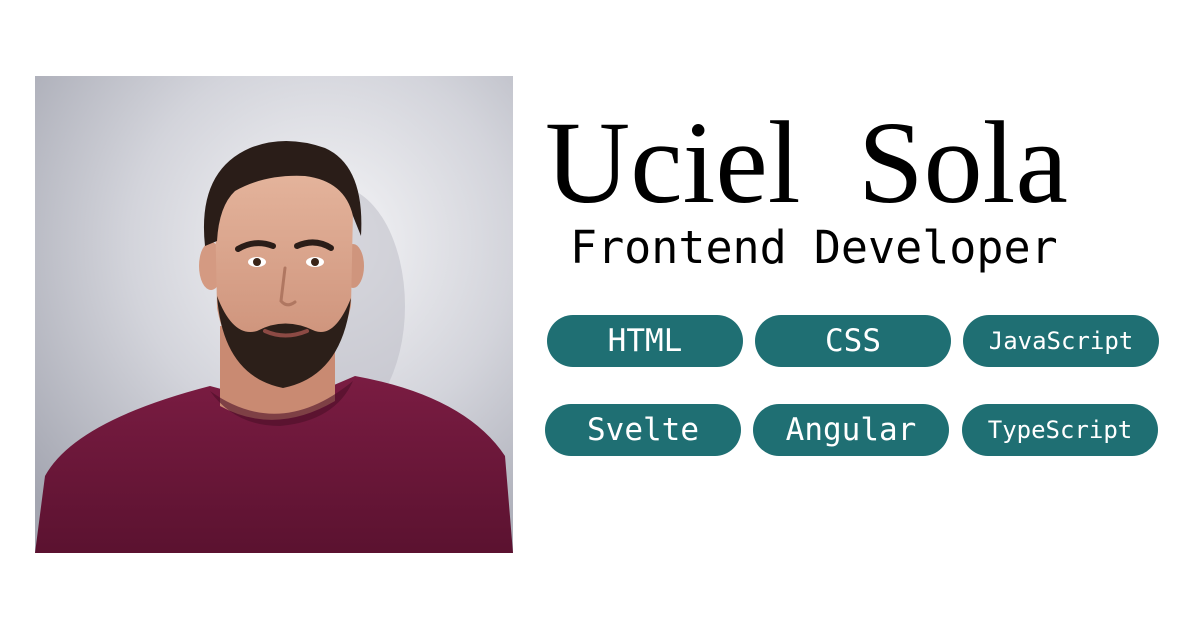 The width and height of the screenshot is (1200, 630). I want to click on profile-role: Frontend Developer, so click(814, 247).